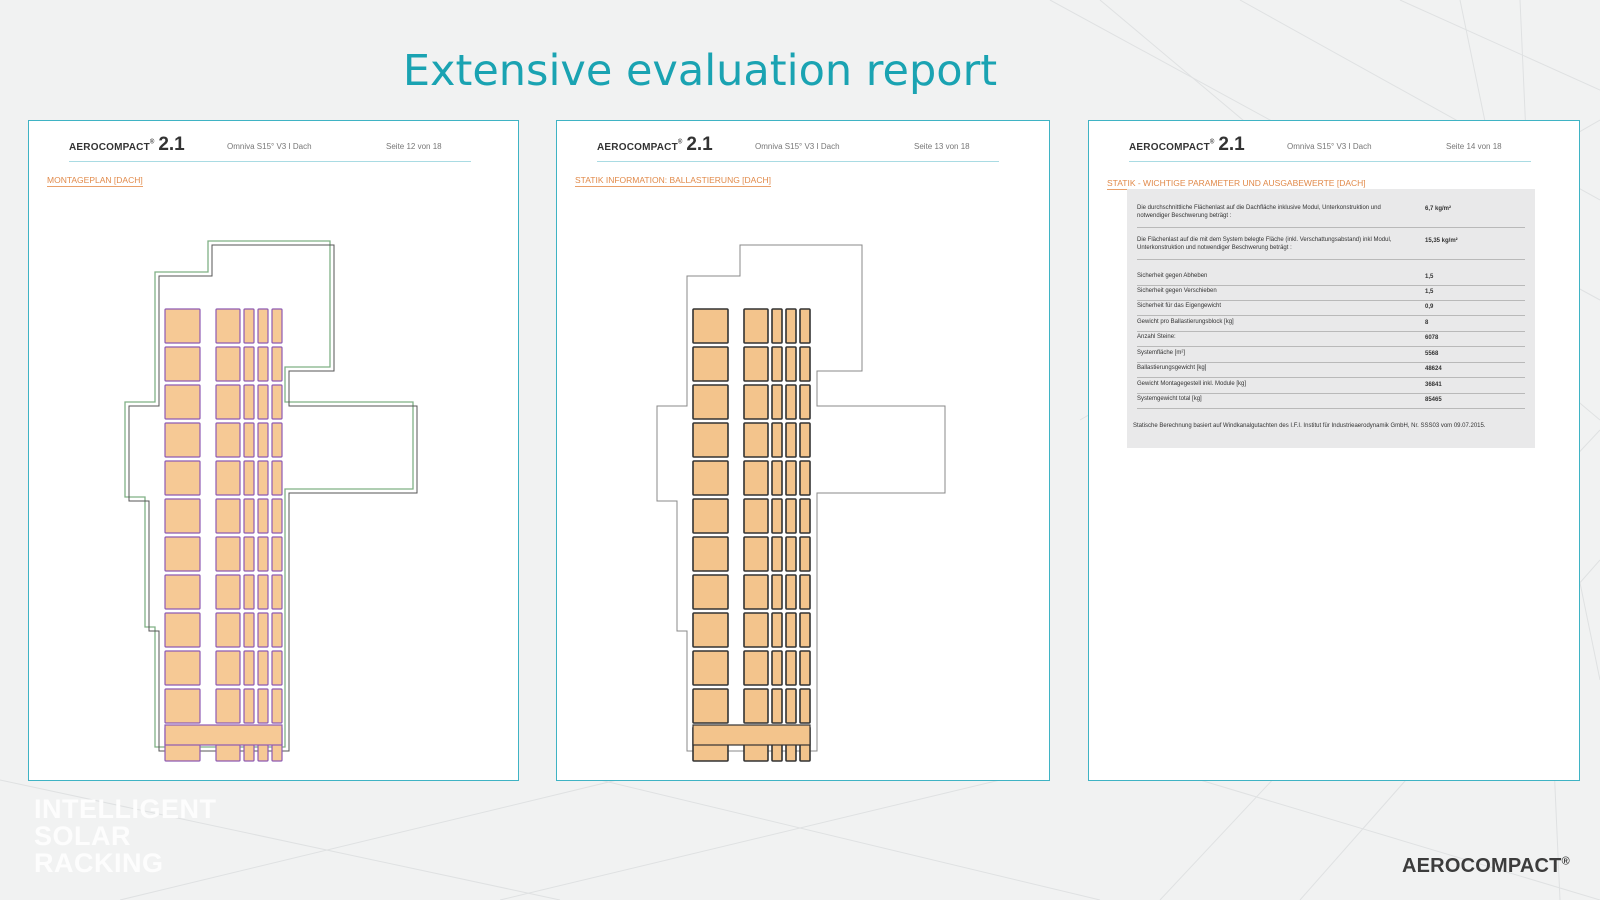 This screenshot has width=1600, height=900. Describe the element at coordinates (1212, 142) in the screenshot. I see `doc-brand-mark: ®` at that location.